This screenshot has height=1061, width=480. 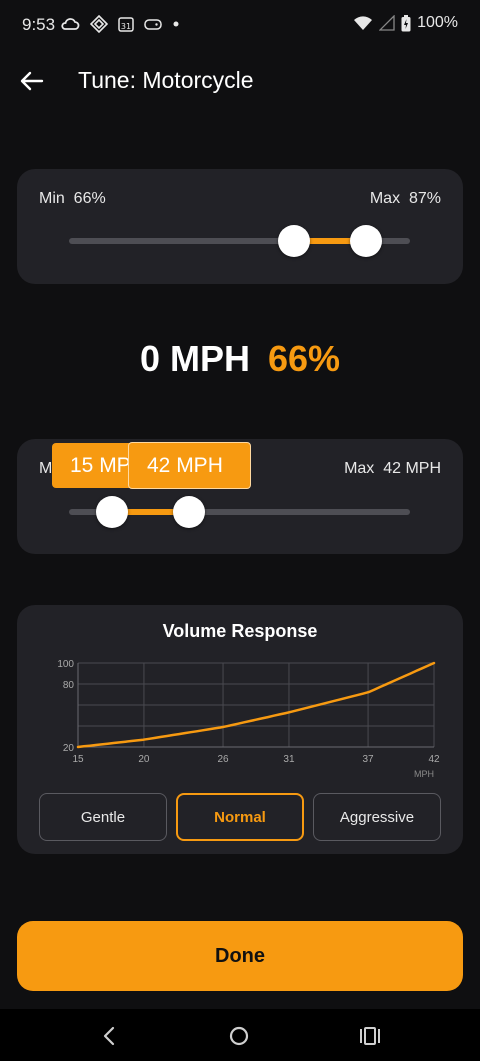 What do you see at coordinates (194, 358) in the screenshot?
I see `current-speed: 0 MPH` at bounding box center [194, 358].